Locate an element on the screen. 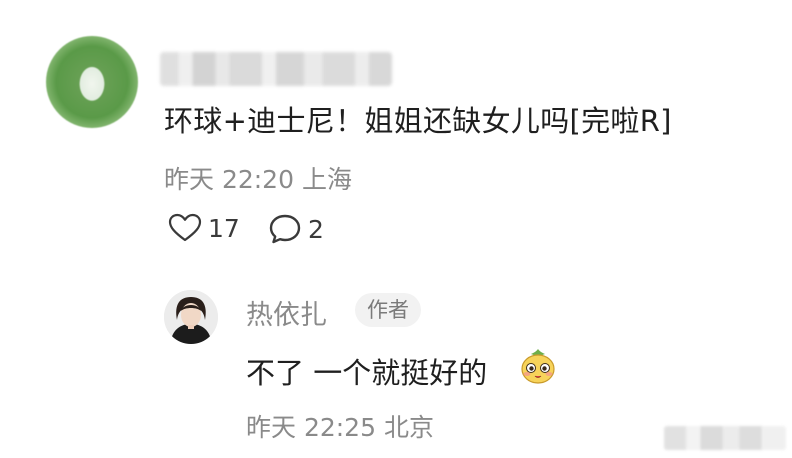  commenter-username-blurred is located at coordinates (276, 69).